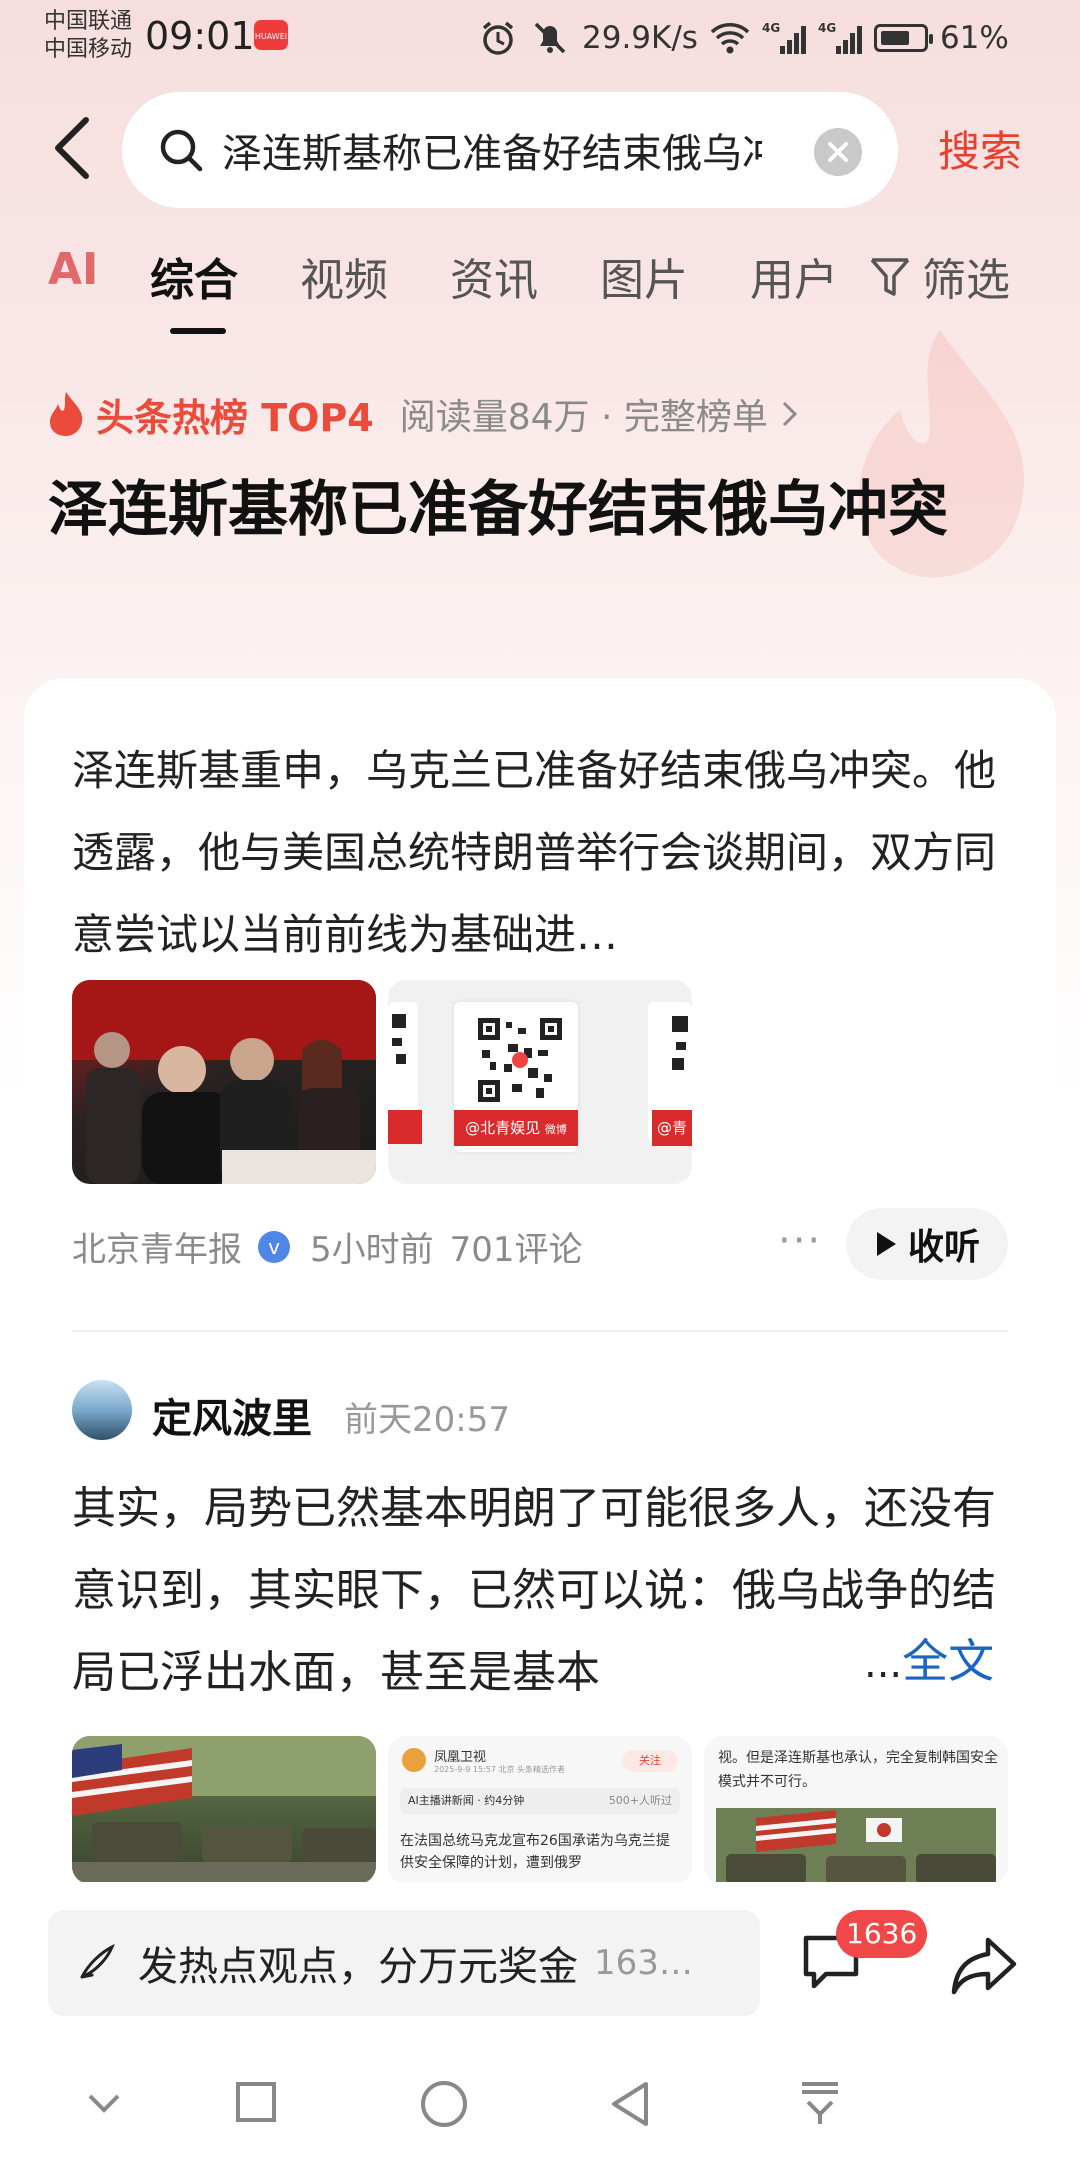 Image resolution: width=1080 pixels, height=2160 pixels. What do you see at coordinates (886, 1244) in the screenshot?
I see `play-icon` at bounding box center [886, 1244].